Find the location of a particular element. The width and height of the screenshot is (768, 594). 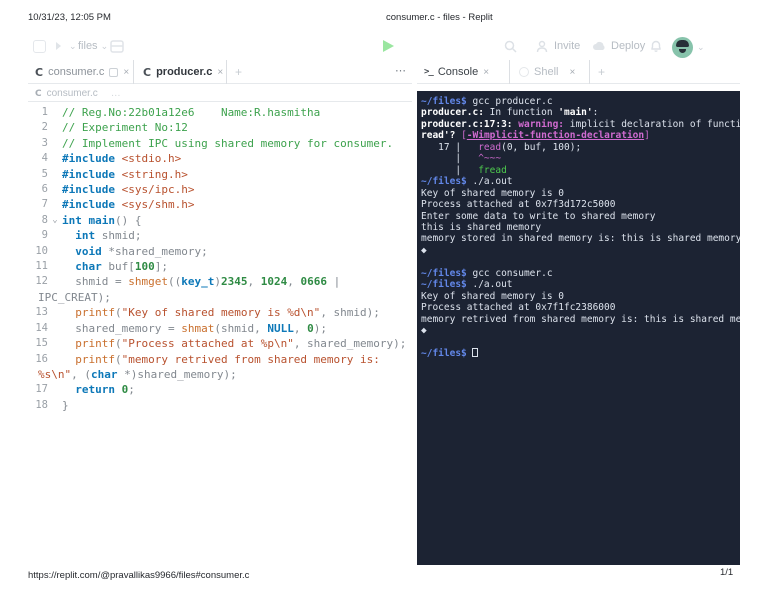

token: <string.h> is located at coordinates (154, 174).